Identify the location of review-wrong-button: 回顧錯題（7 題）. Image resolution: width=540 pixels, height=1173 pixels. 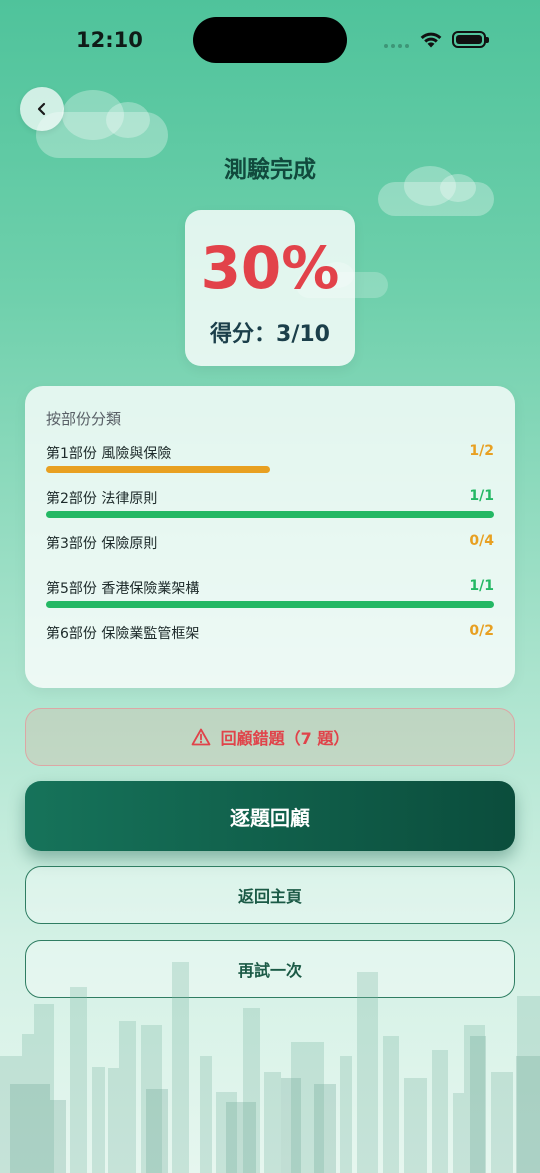
(270, 737).